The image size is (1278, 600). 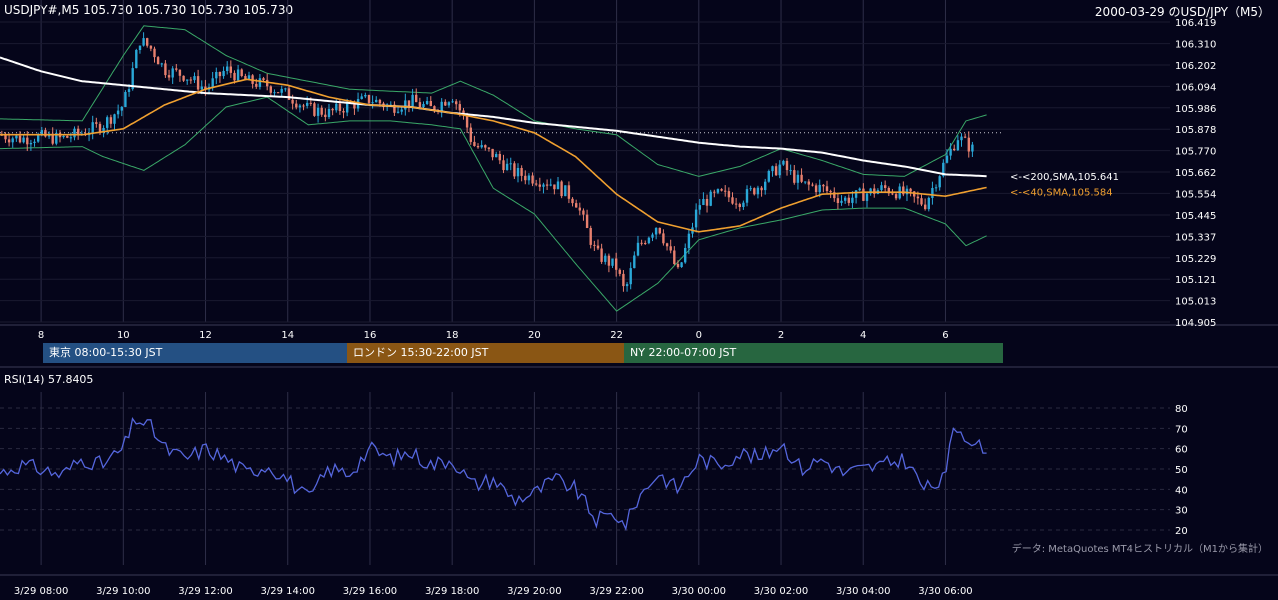 I want to click on price-axis-label: 106.310, so click(x=1195, y=45).